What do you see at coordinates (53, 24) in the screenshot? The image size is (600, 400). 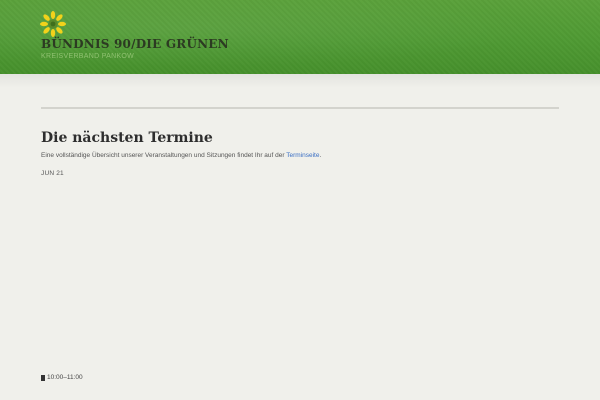 I see `sunflower-icon` at bounding box center [53, 24].